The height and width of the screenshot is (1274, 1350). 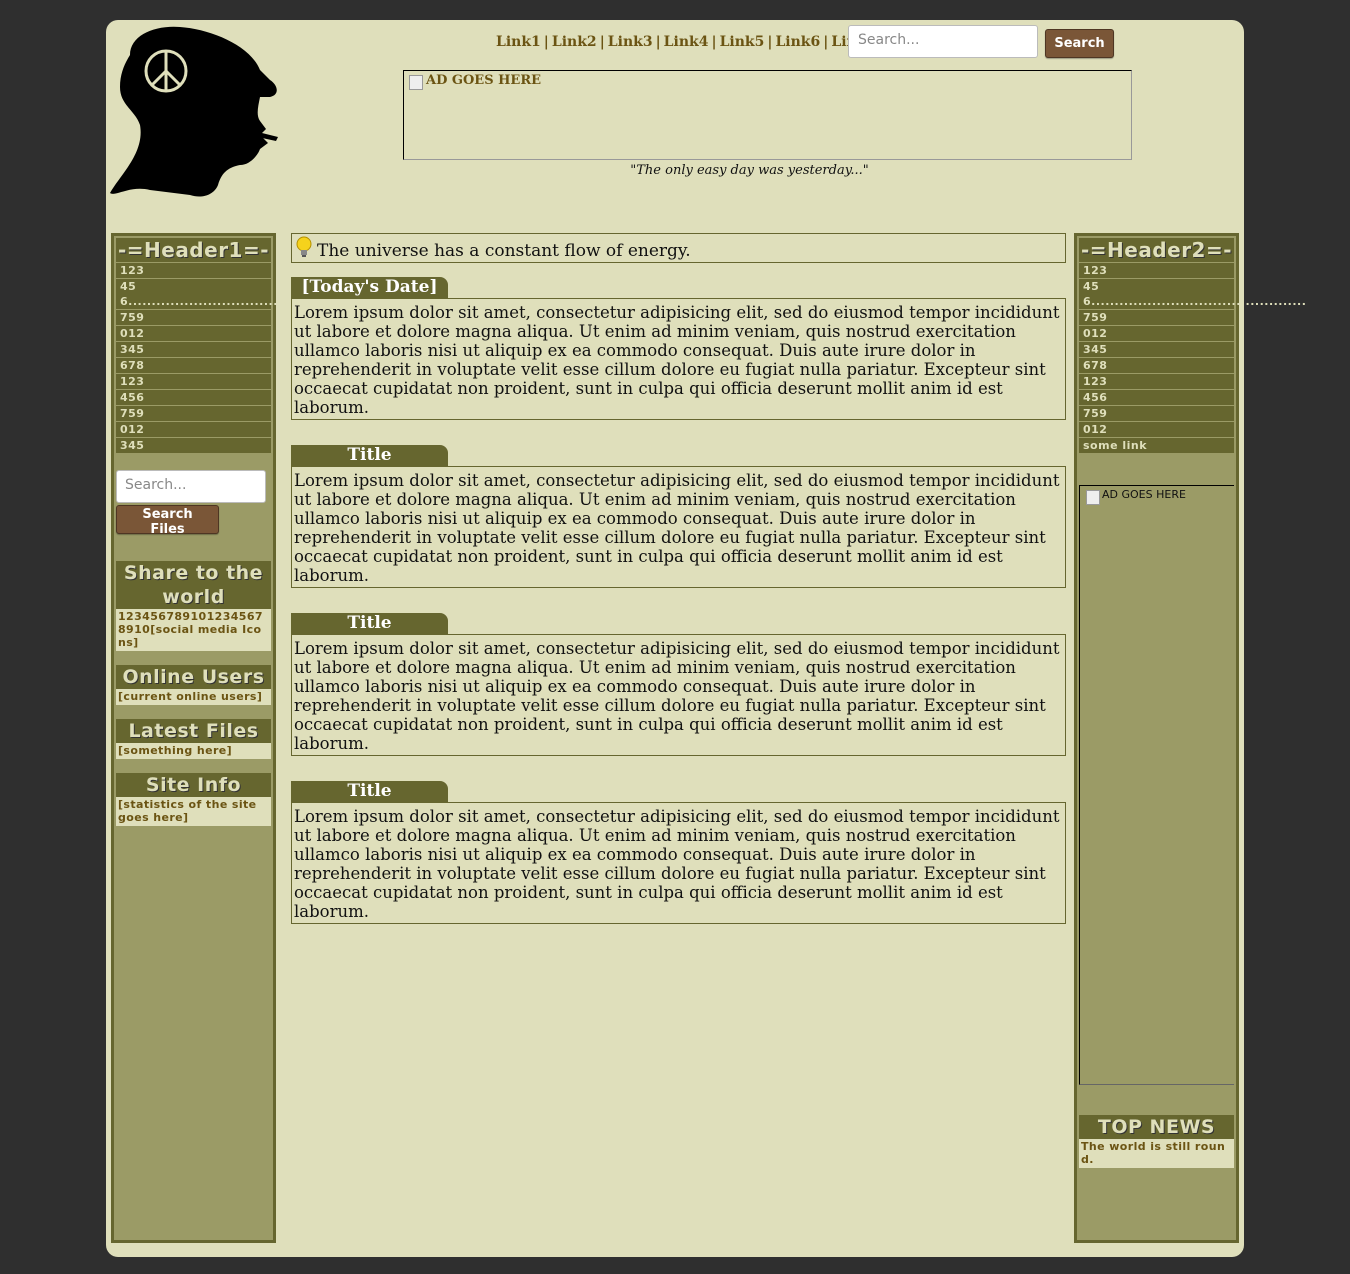 What do you see at coordinates (1156, 1127) in the screenshot?
I see `top-news-title: TOP NEWS` at bounding box center [1156, 1127].